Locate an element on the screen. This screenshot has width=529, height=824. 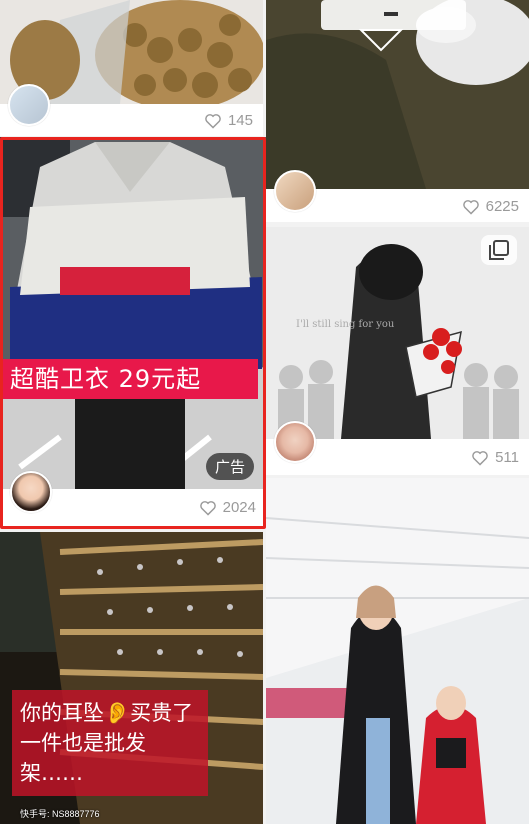
ad-badge: 广告 is located at coordinates (229, 466).